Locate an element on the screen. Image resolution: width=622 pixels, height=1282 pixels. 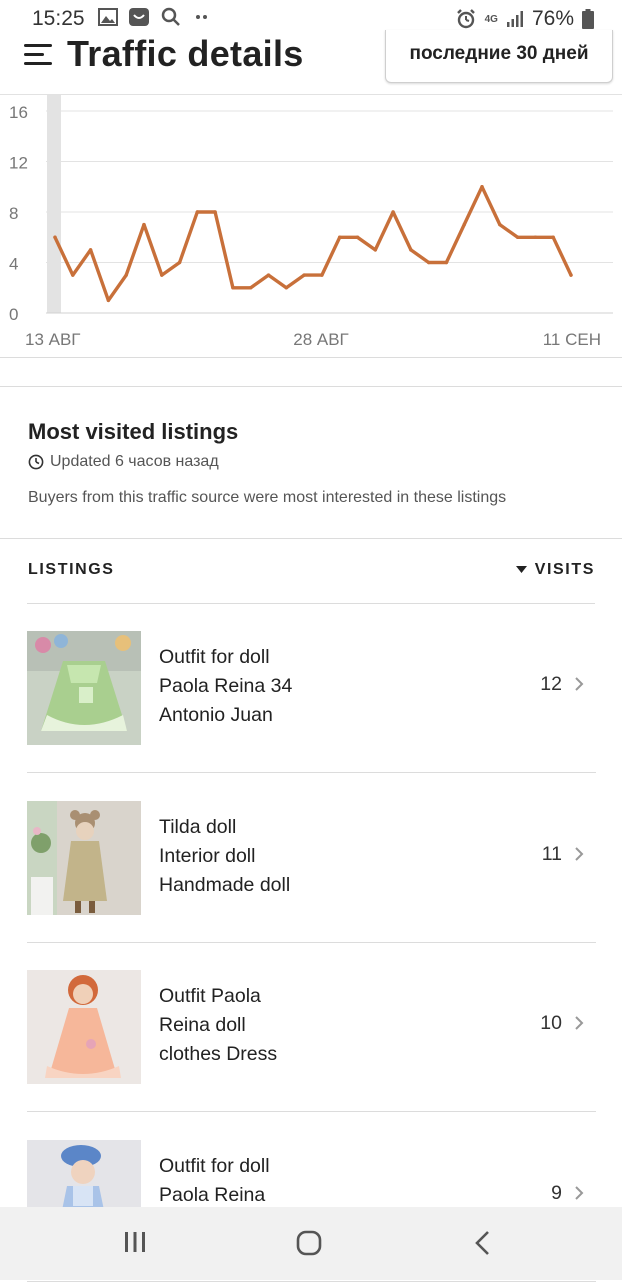
chart-y-tick-label: 4 is located at coordinates (13, 264).